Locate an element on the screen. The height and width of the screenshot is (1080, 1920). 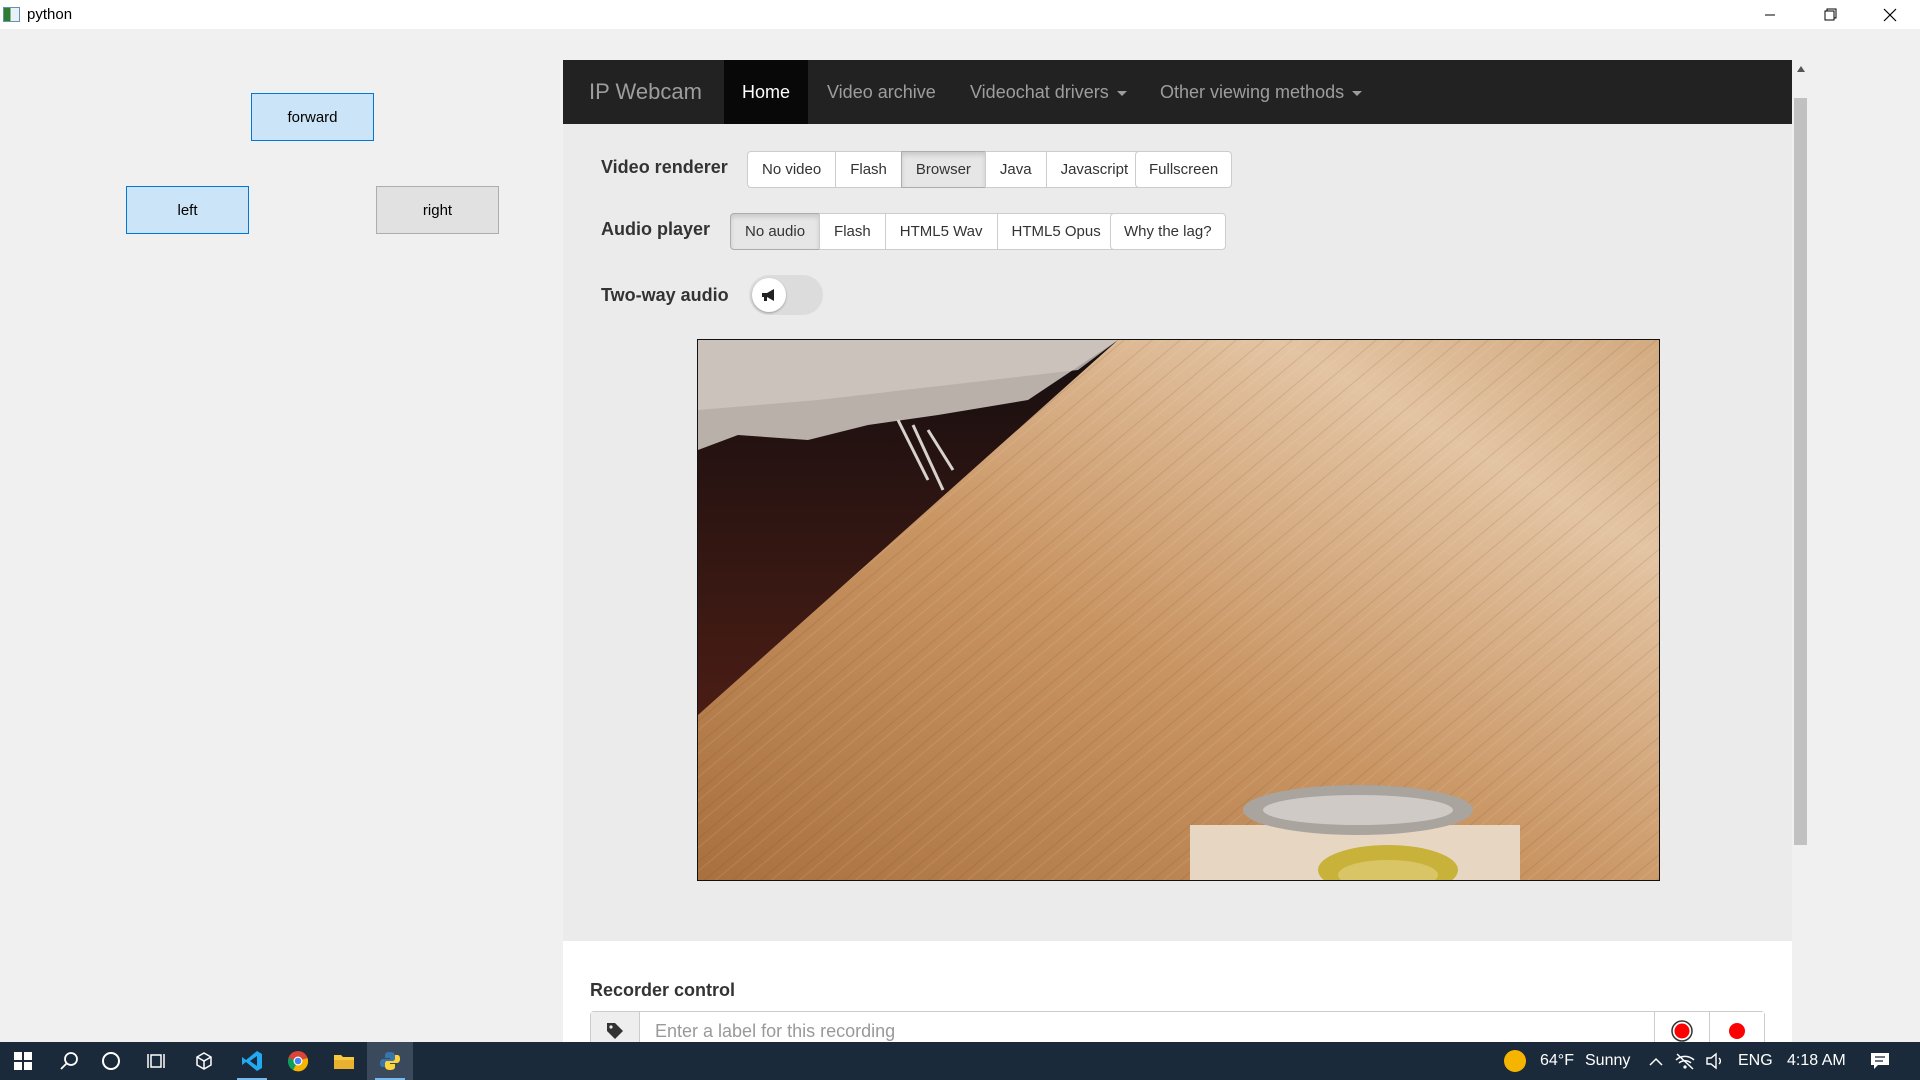
right-button: right is located at coordinates (437, 210).